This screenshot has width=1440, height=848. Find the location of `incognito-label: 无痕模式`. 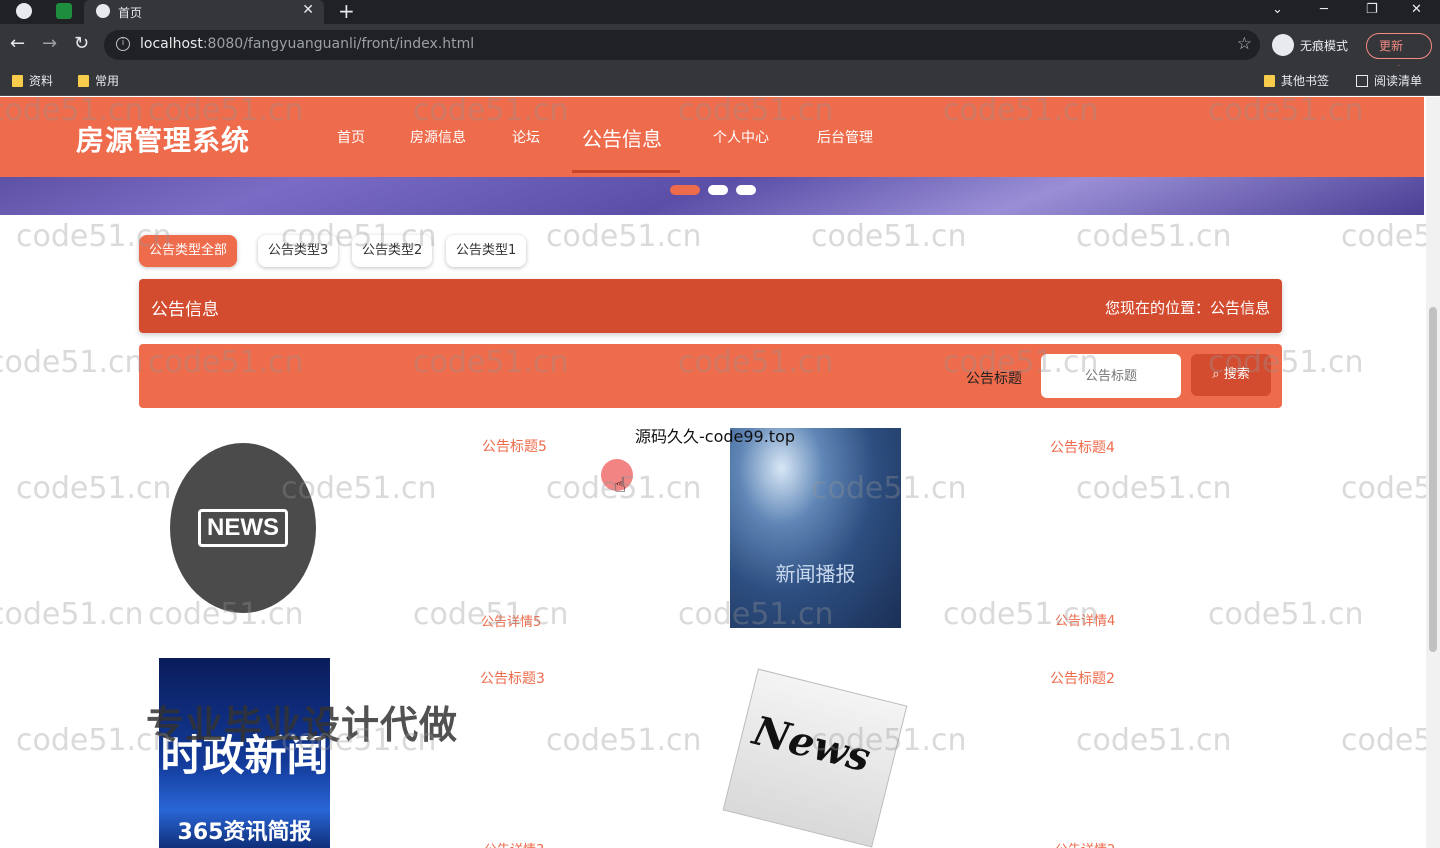

incognito-label: 无痕模式 is located at coordinates (1324, 45).